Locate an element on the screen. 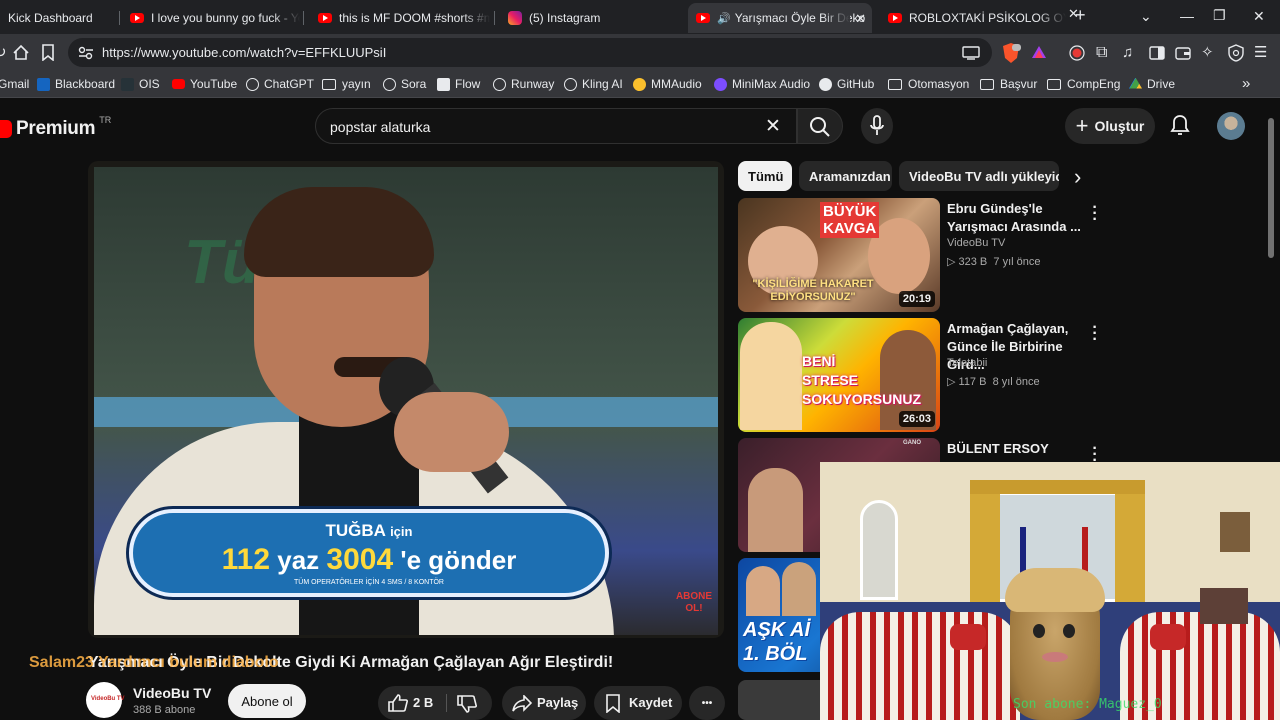 This screenshot has height=720, width=1280. cam-potato-mouth is located at coordinates (1055, 657).